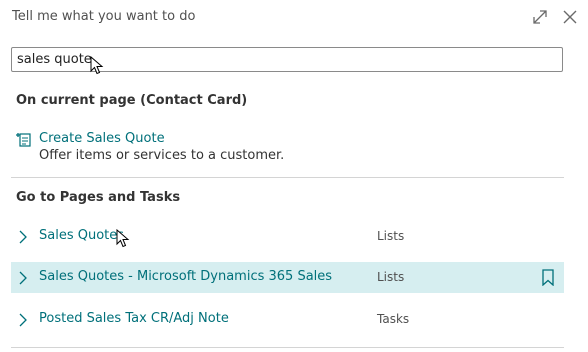 The width and height of the screenshot is (588, 352). I want to click on close-icon, so click(570, 17).